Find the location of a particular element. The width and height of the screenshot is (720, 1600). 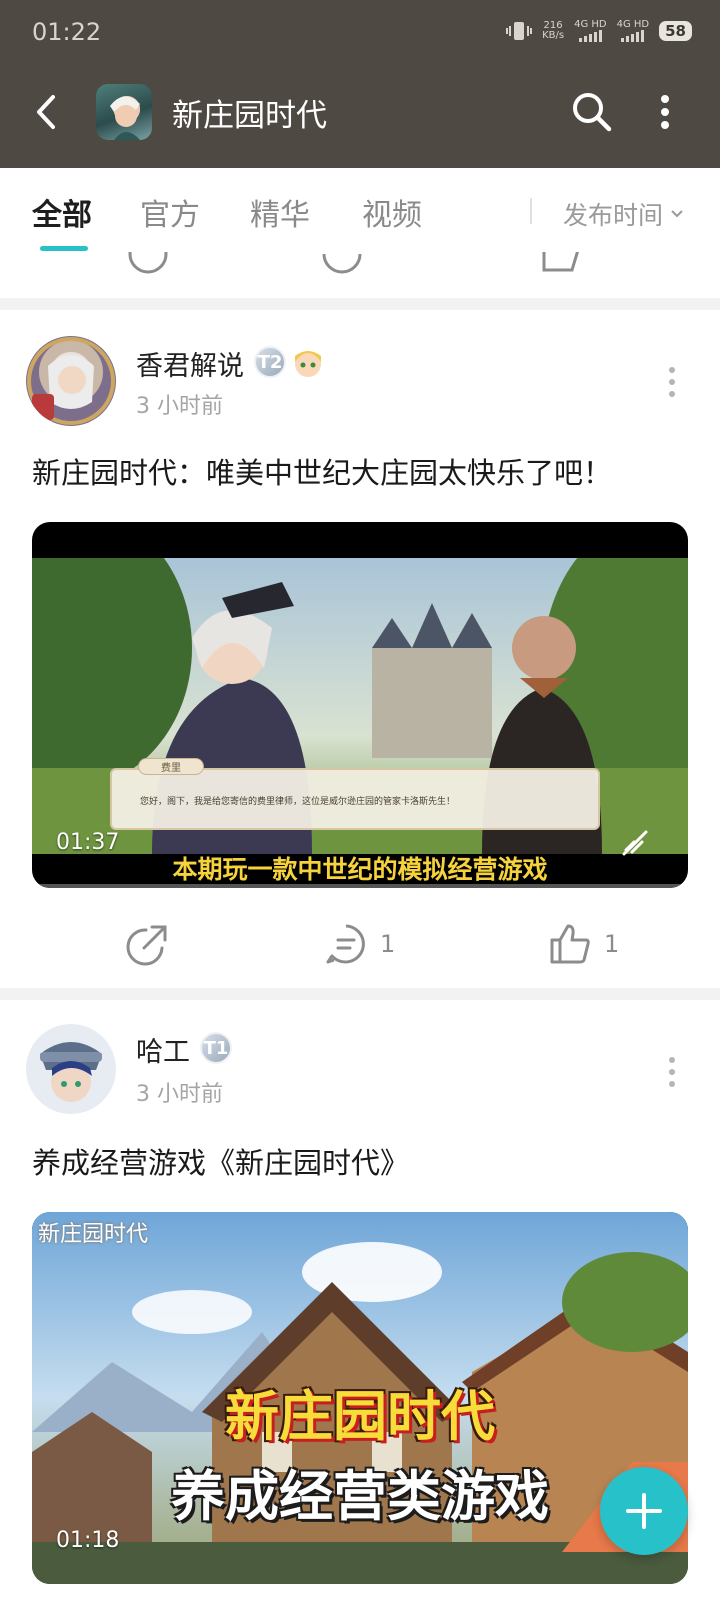

video-caption: 本期玩一款中世纪的模拟经营游戏 is located at coordinates (360, 869).